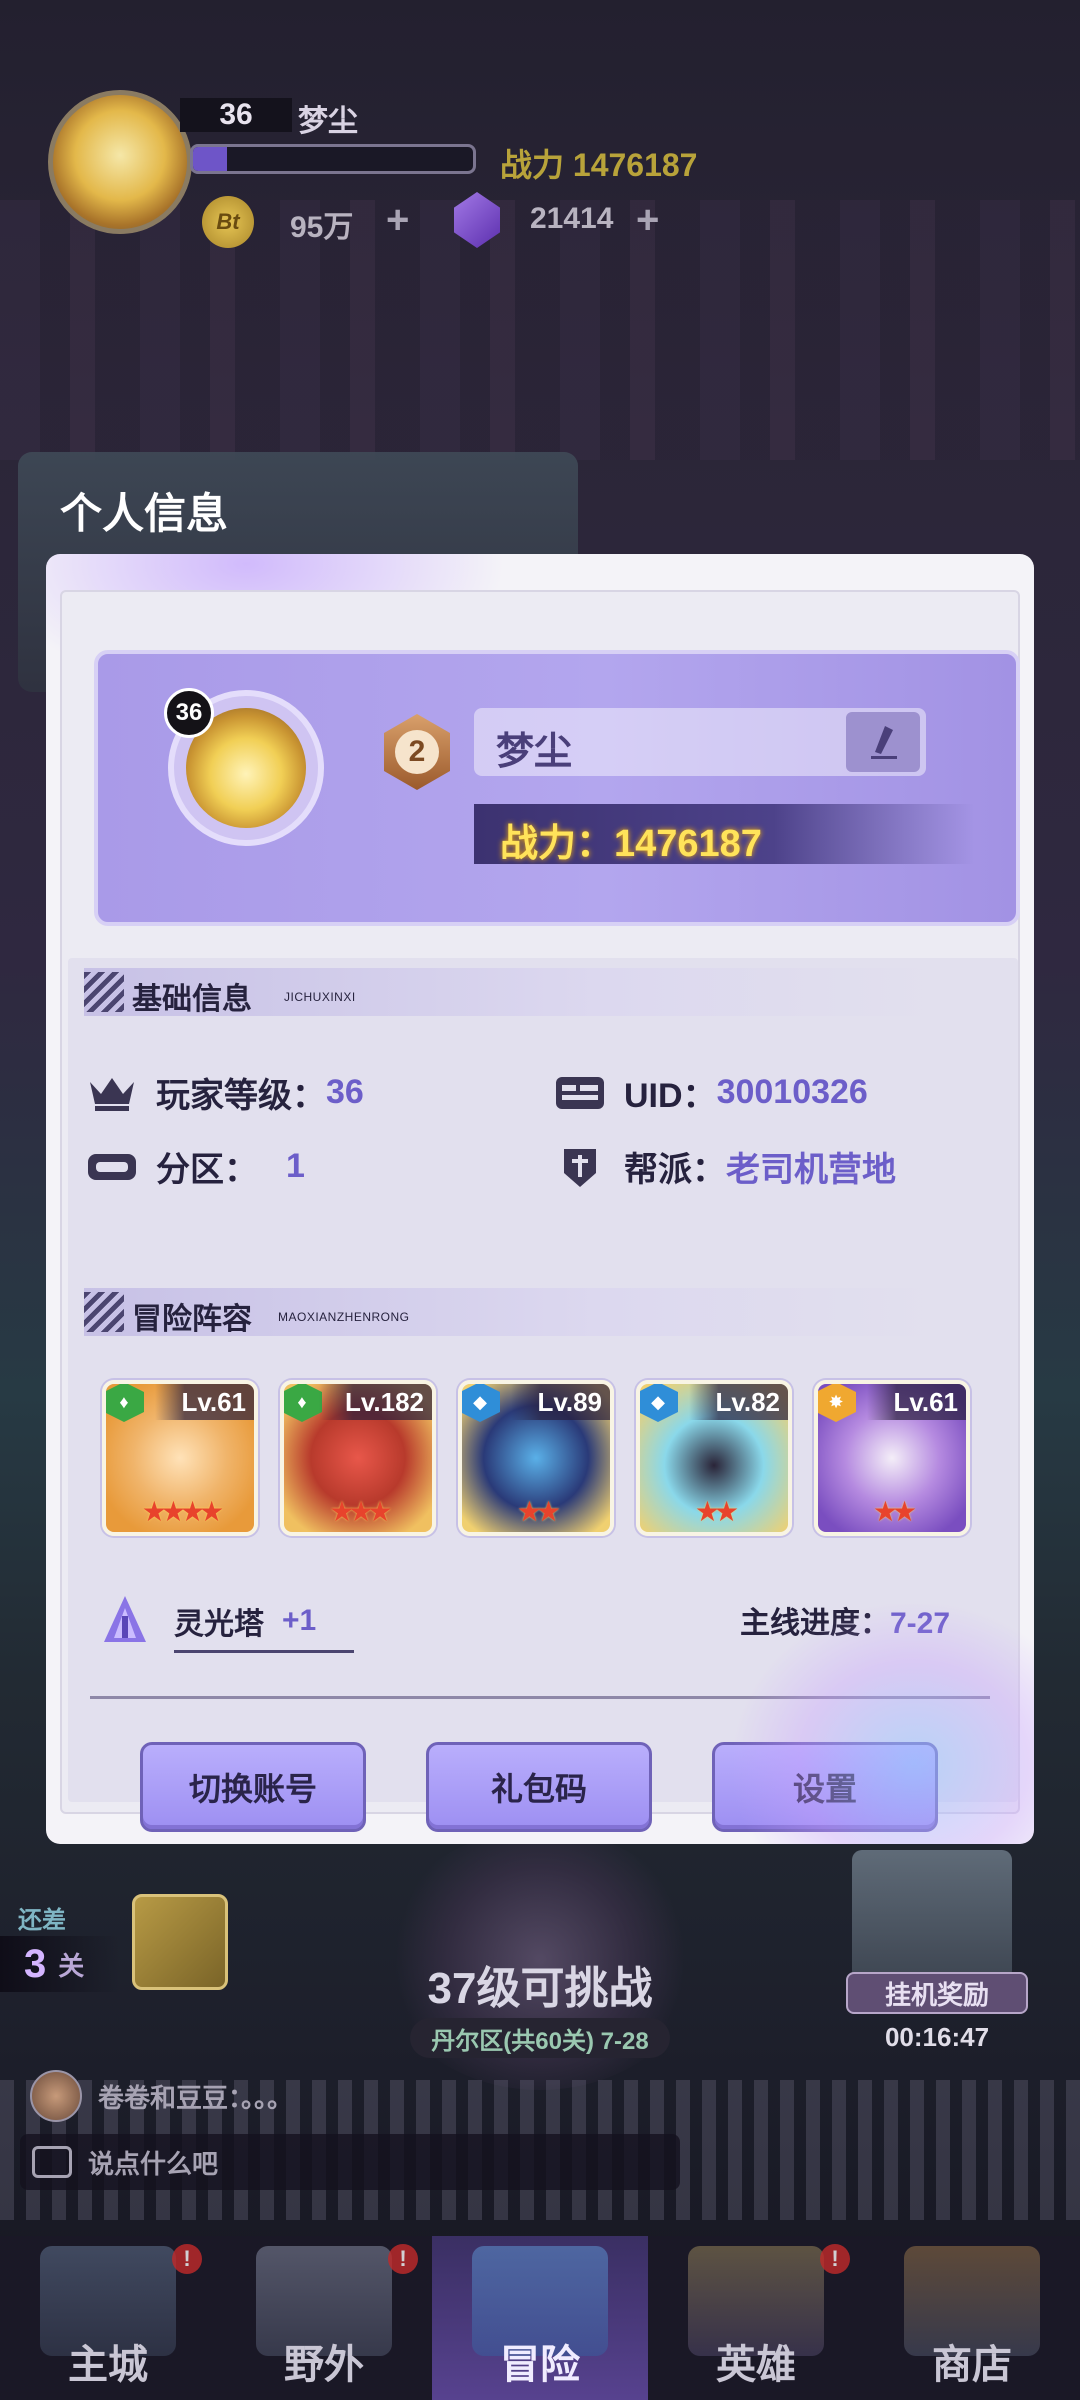  Describe the element at coordinates (825, 1787) in the screenshot. I see `settings-button: 设置` at that location.